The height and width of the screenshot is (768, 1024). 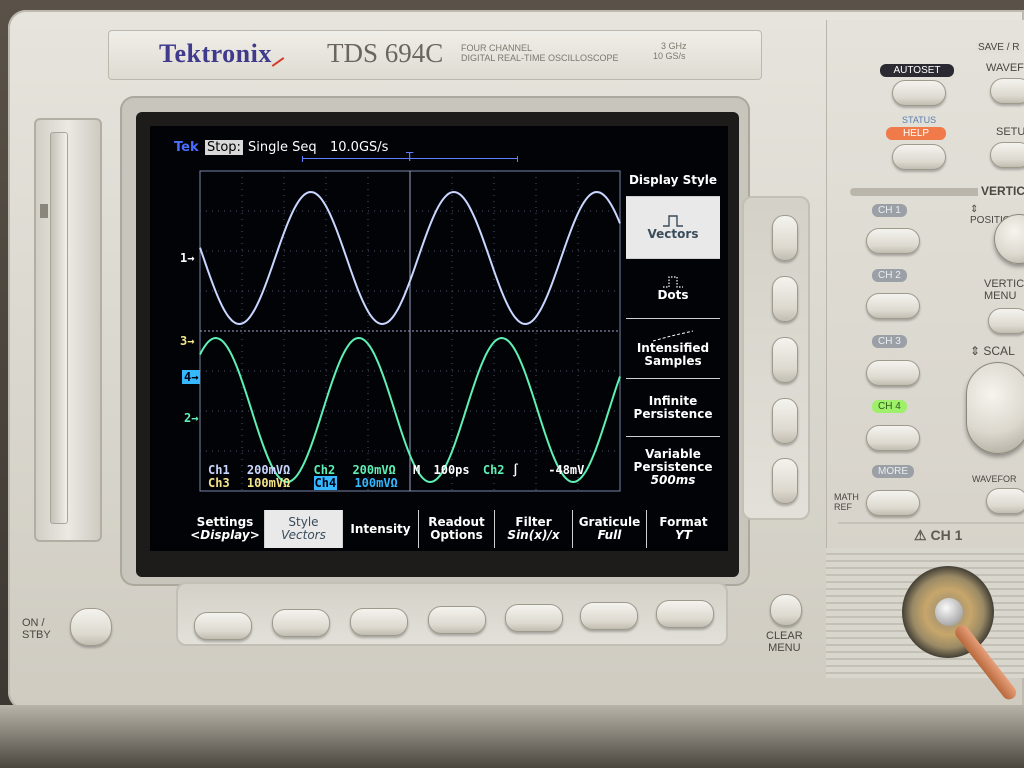 What do you see at coordinates (374, 470) in the screenshot?
I see `ch2-scale: 200mVΩ` at bounding box center [374, 470].